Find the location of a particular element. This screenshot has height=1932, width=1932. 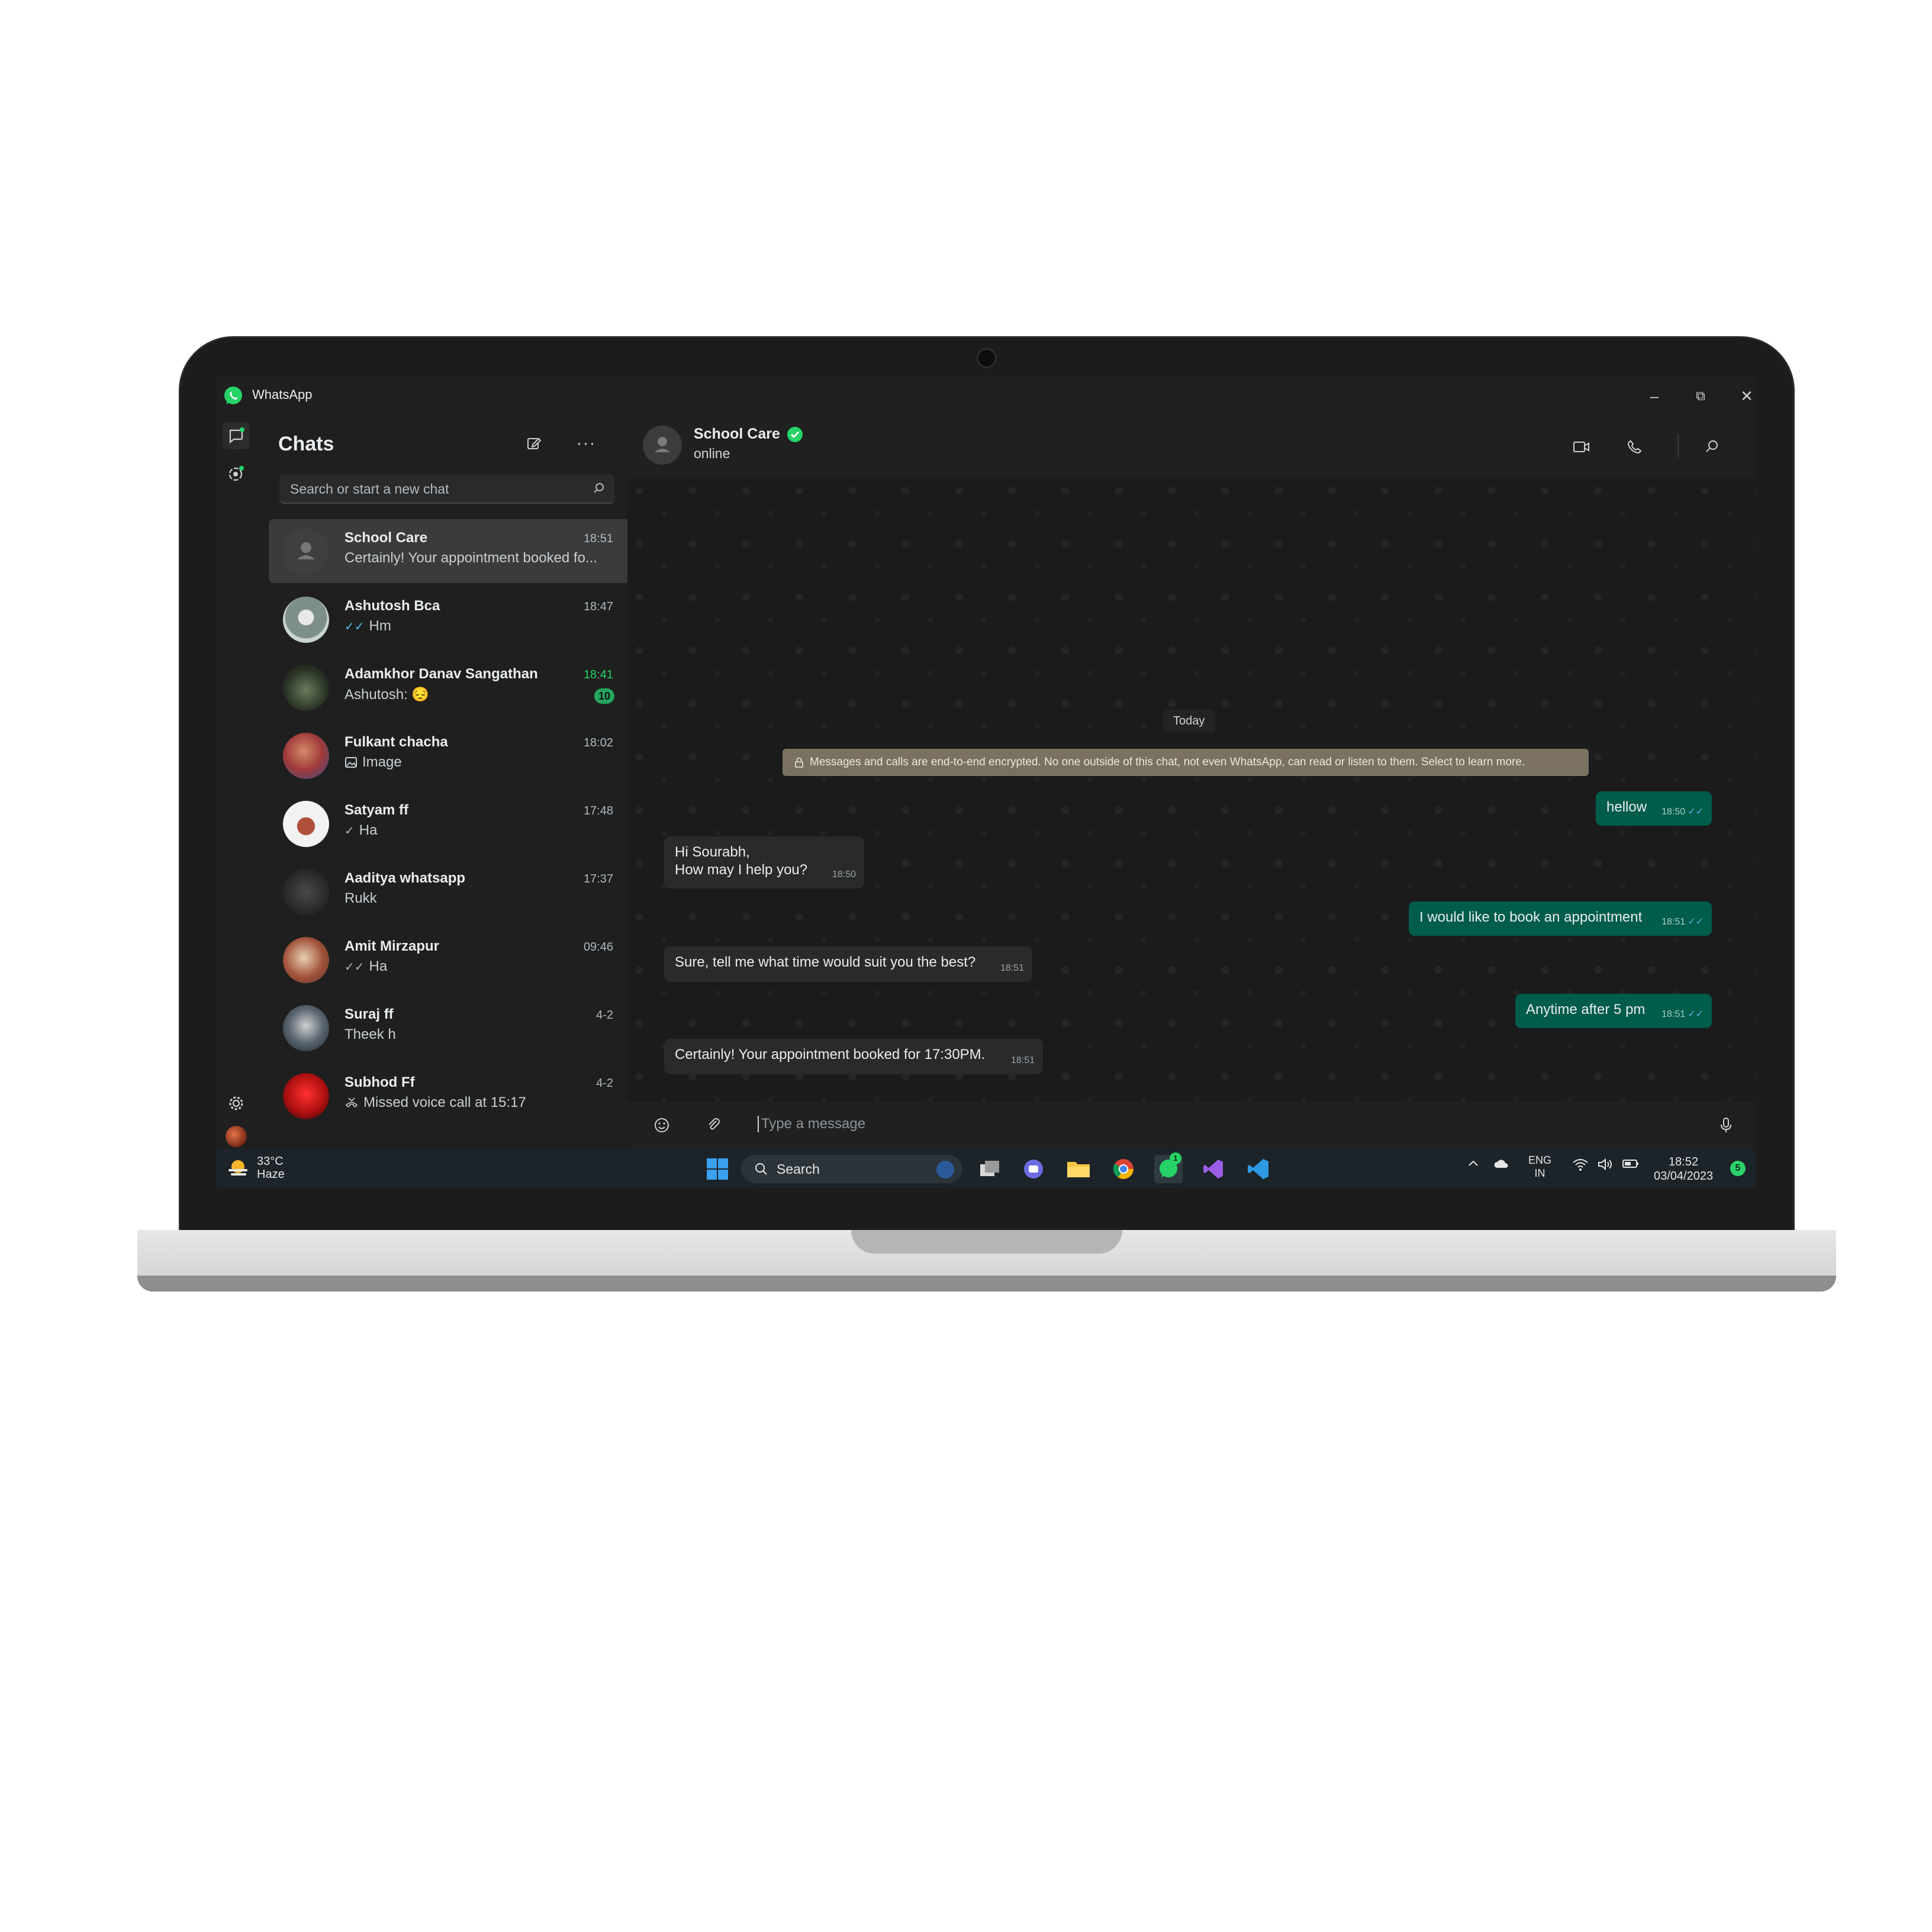

new-chat-button is located at coordinates (534, 444).